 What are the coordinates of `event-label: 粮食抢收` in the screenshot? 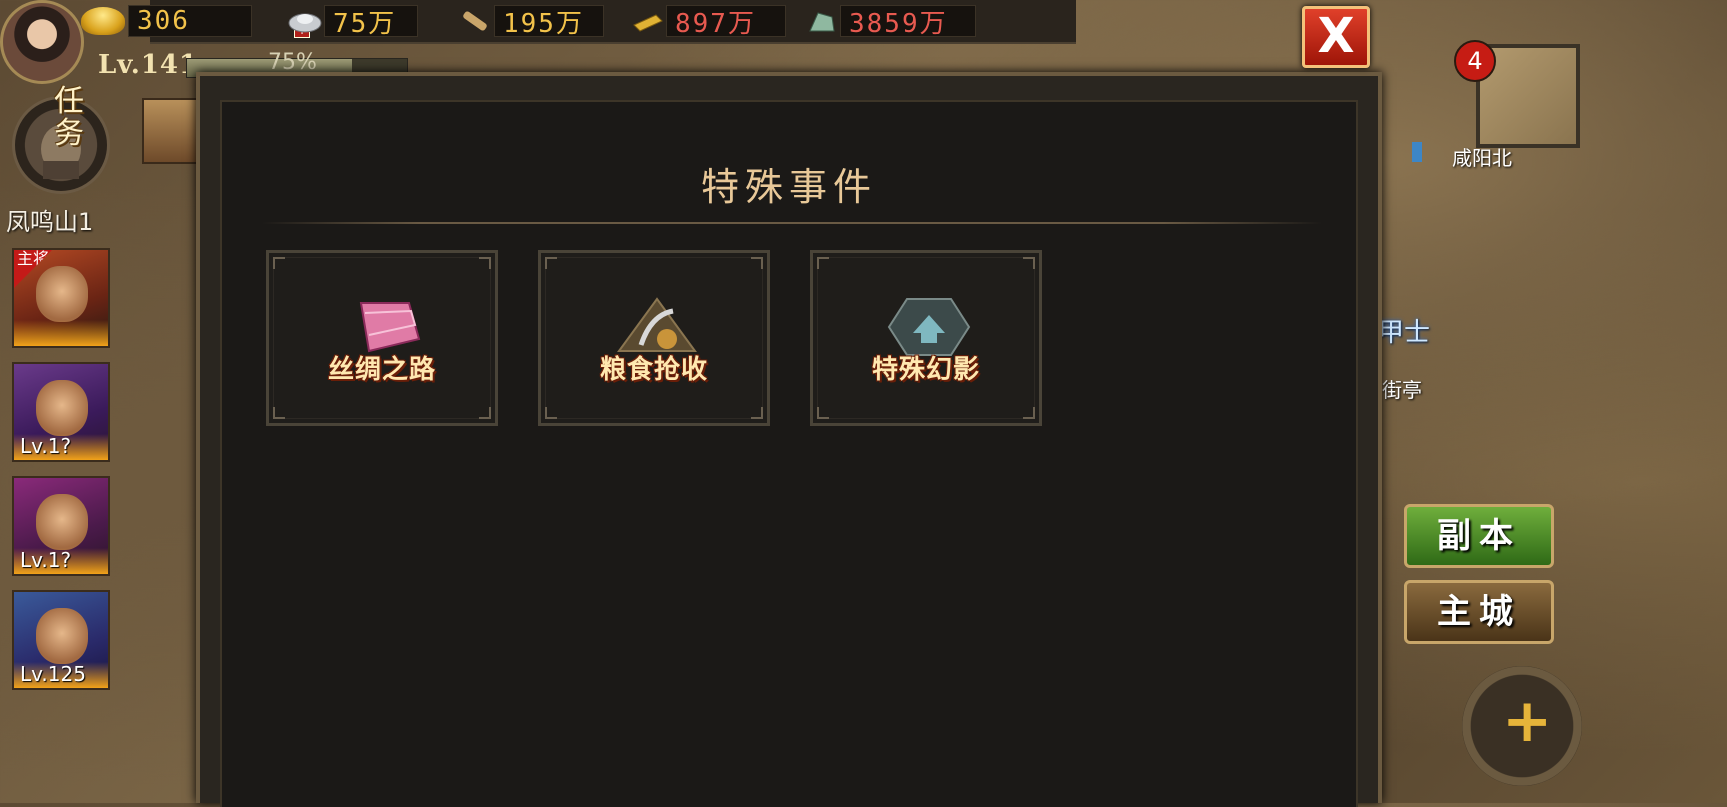 It's located at (653, 370).